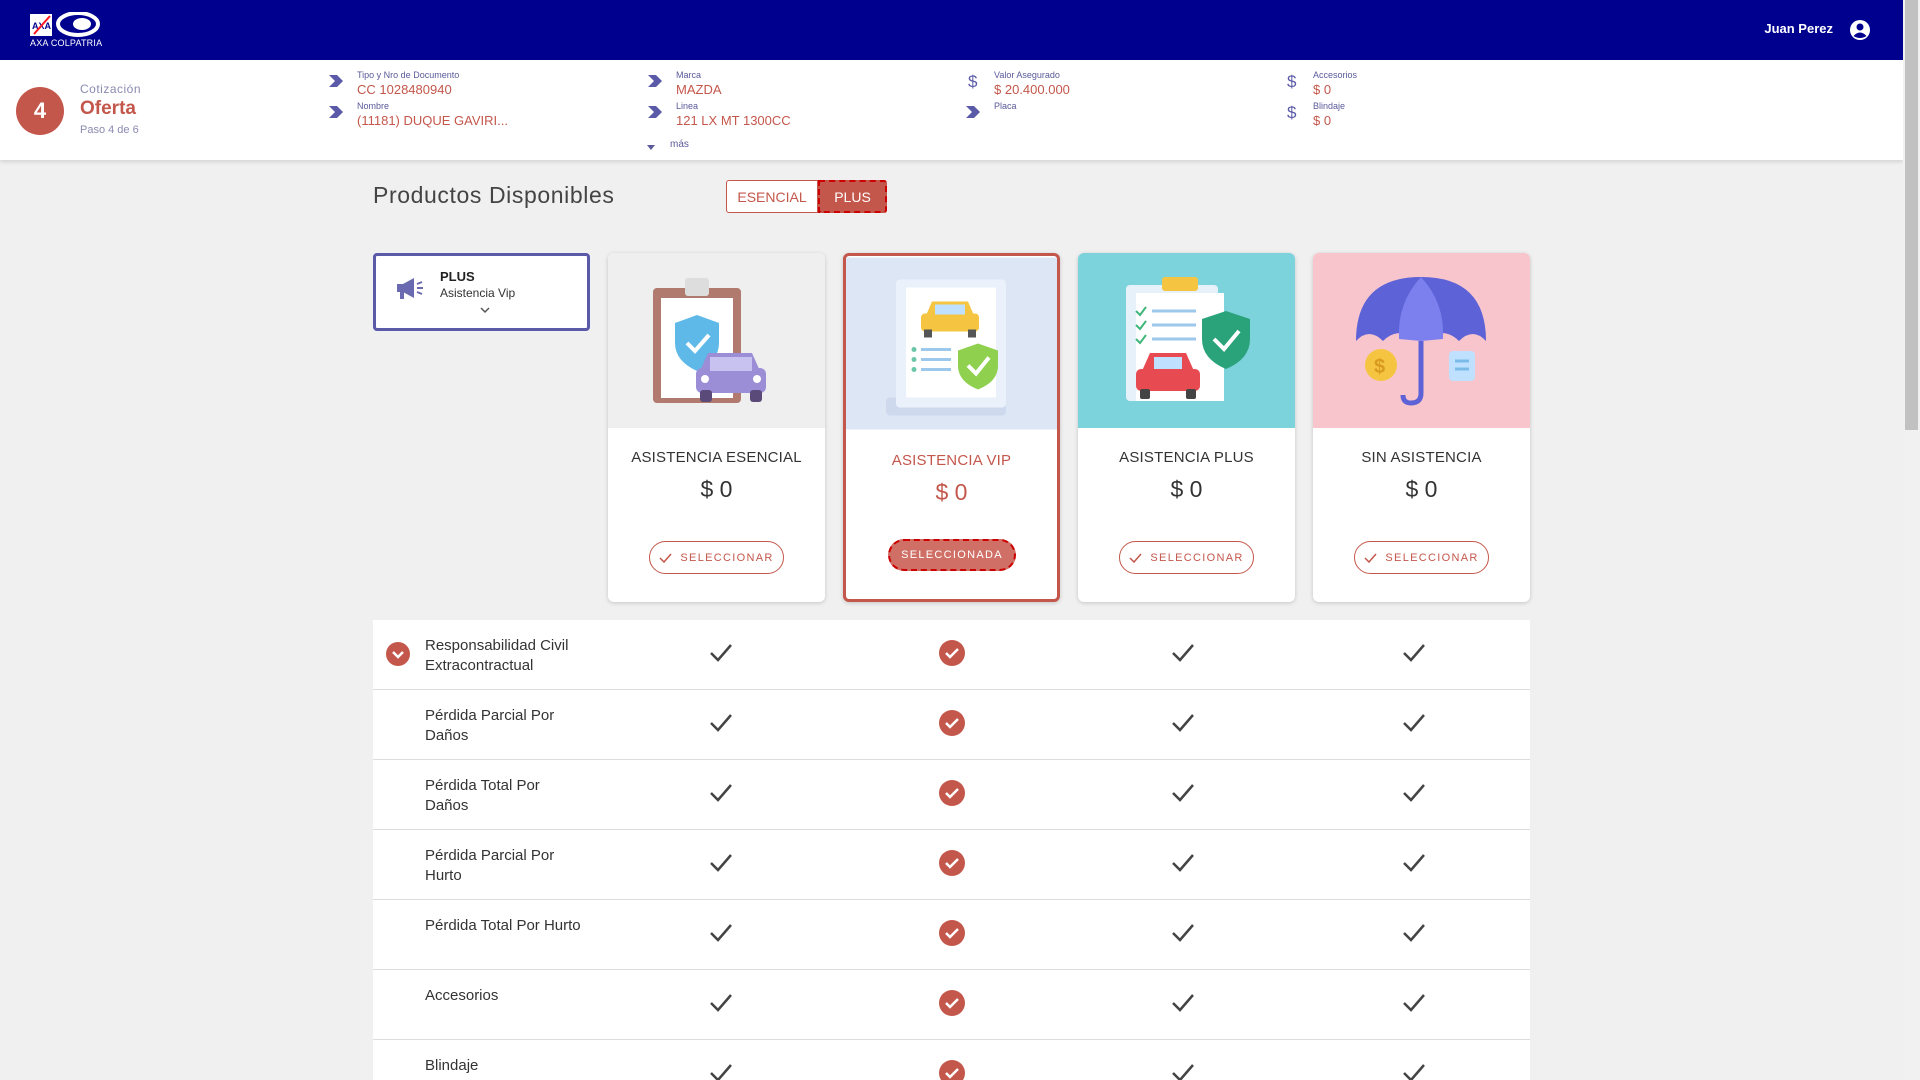  What do you see at coordinates (951, 460) in the screenshot?
I see `product-name: ASISTENCIA VIP` at bounding box center [951, 460].